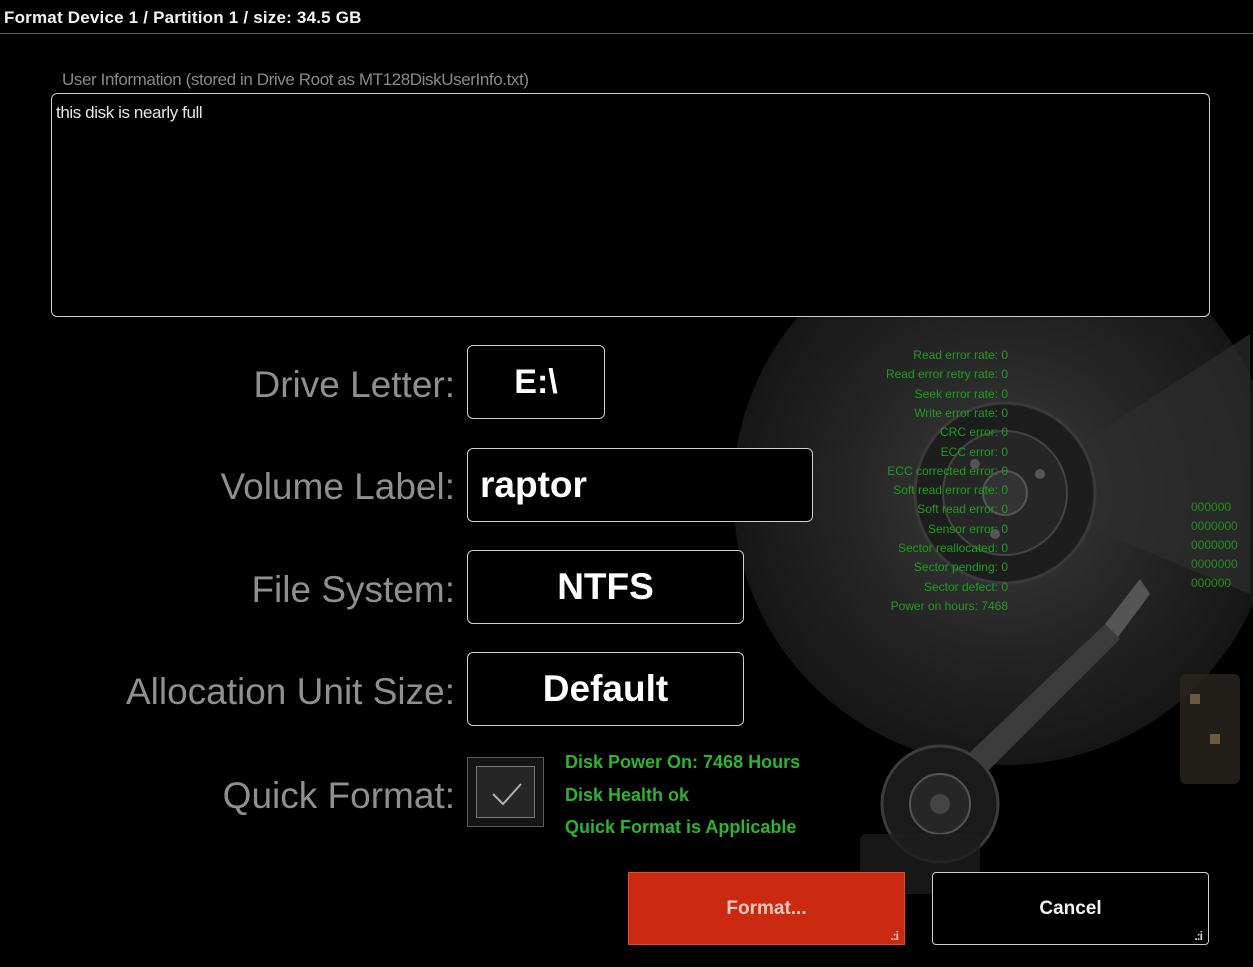 This screenshot has width=1253, height=967. What do you see at coordinates (605, 689) in the screenshot?
I see `allocation-unit-select: Default` at bounding box center [605, 689].